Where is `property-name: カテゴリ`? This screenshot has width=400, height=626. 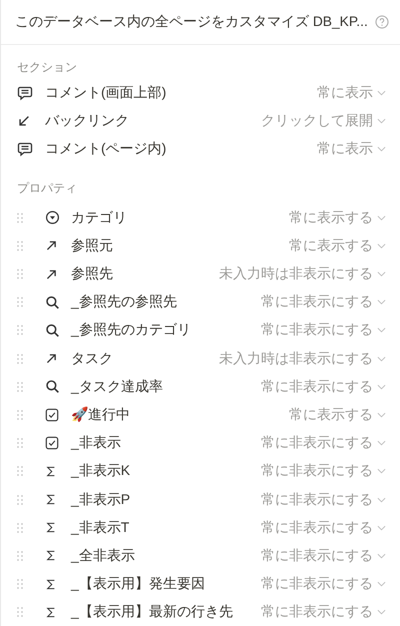 property-name: カテゴリ is located at coordinates (99, 217).